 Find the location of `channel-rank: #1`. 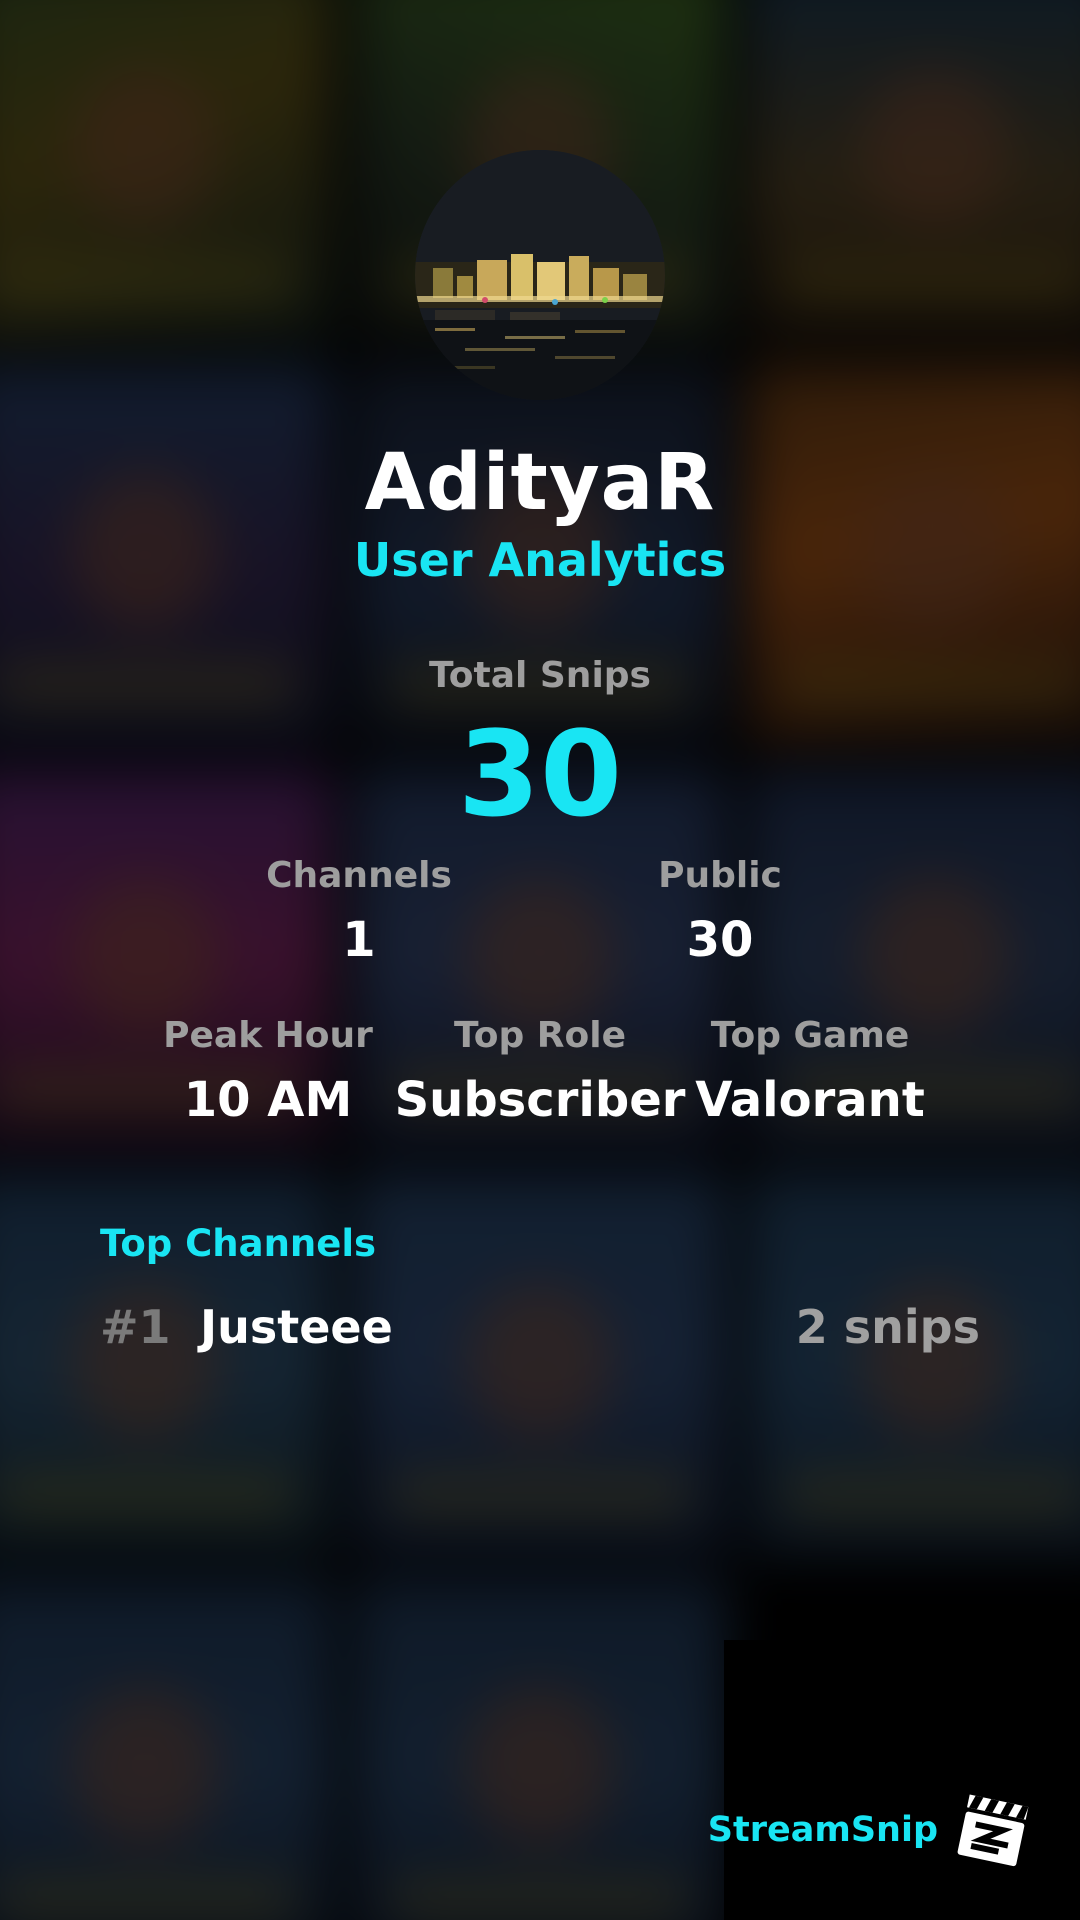

channel-rank: #1 is located at coordinates (135, 1327).